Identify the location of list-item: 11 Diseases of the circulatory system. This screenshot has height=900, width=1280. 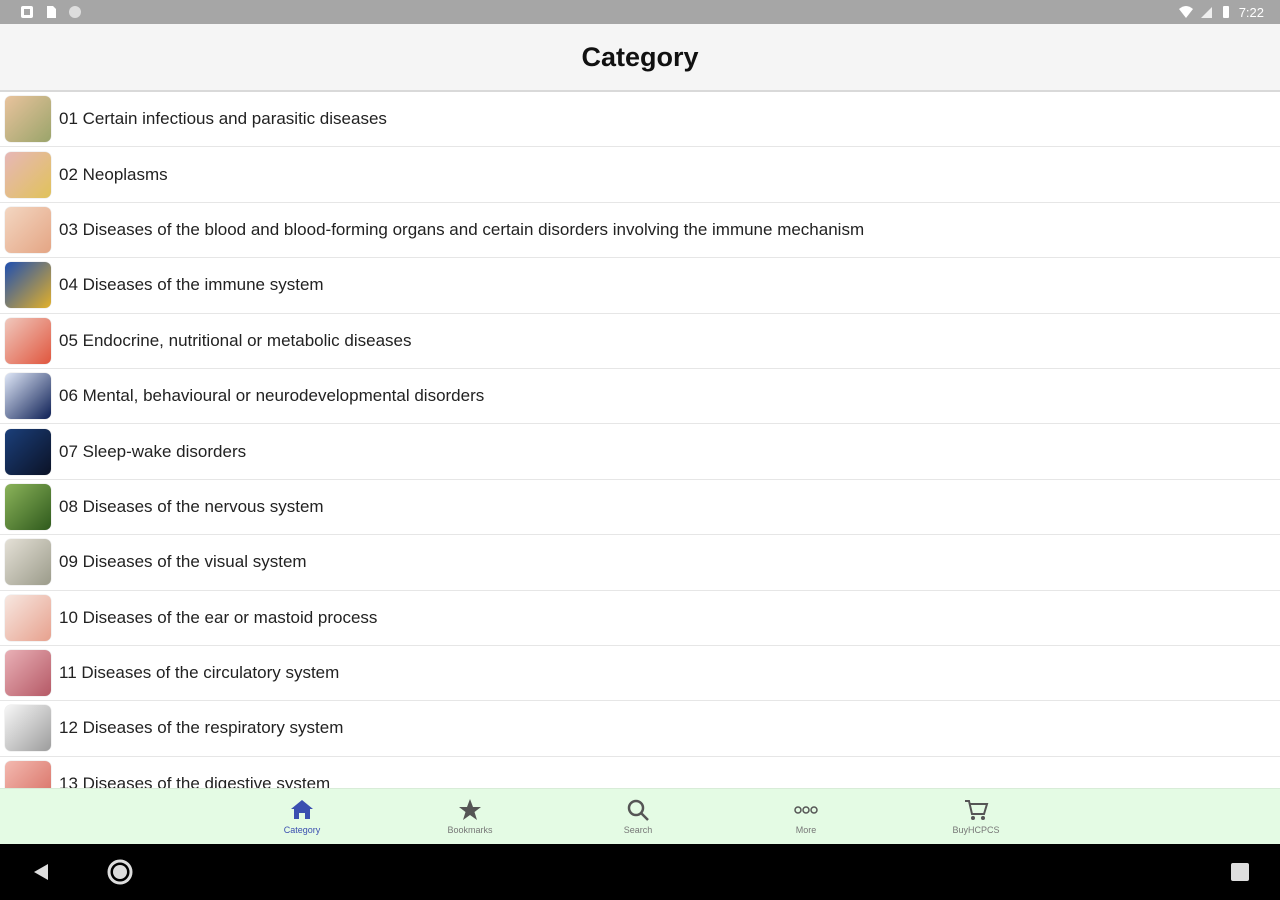
(640, 674).